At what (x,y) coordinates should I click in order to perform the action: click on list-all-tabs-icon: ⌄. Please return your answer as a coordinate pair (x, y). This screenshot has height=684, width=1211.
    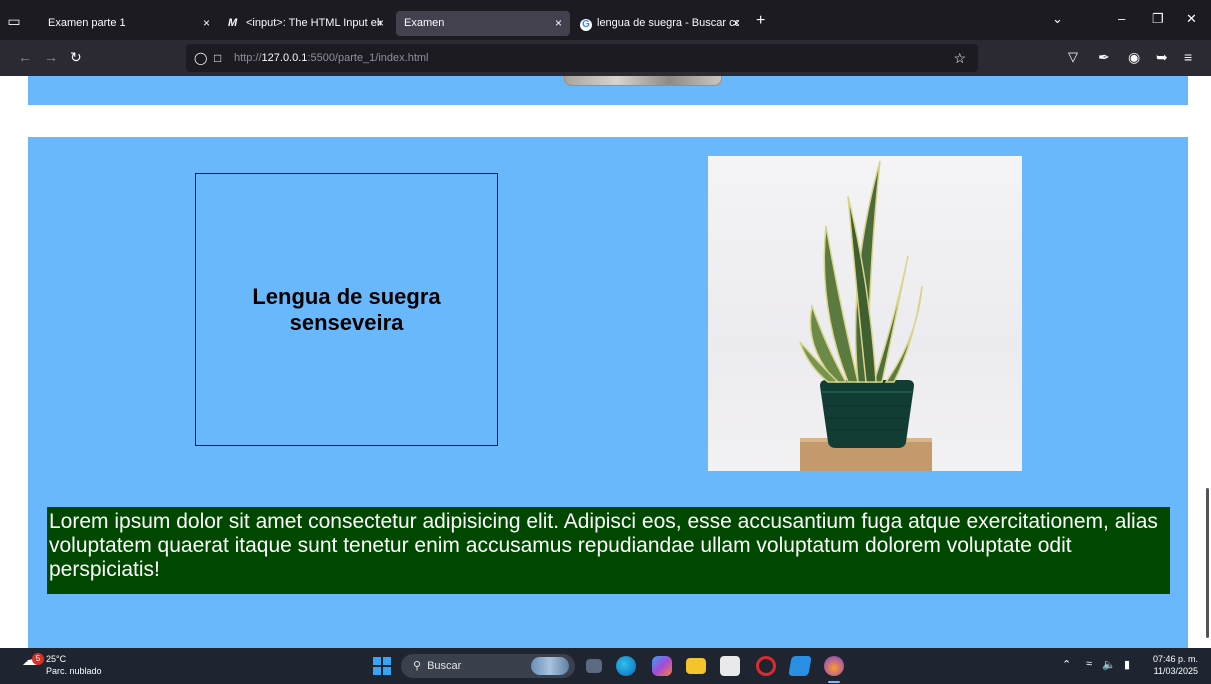
    Looking at the image, I should click on (1057, 19).